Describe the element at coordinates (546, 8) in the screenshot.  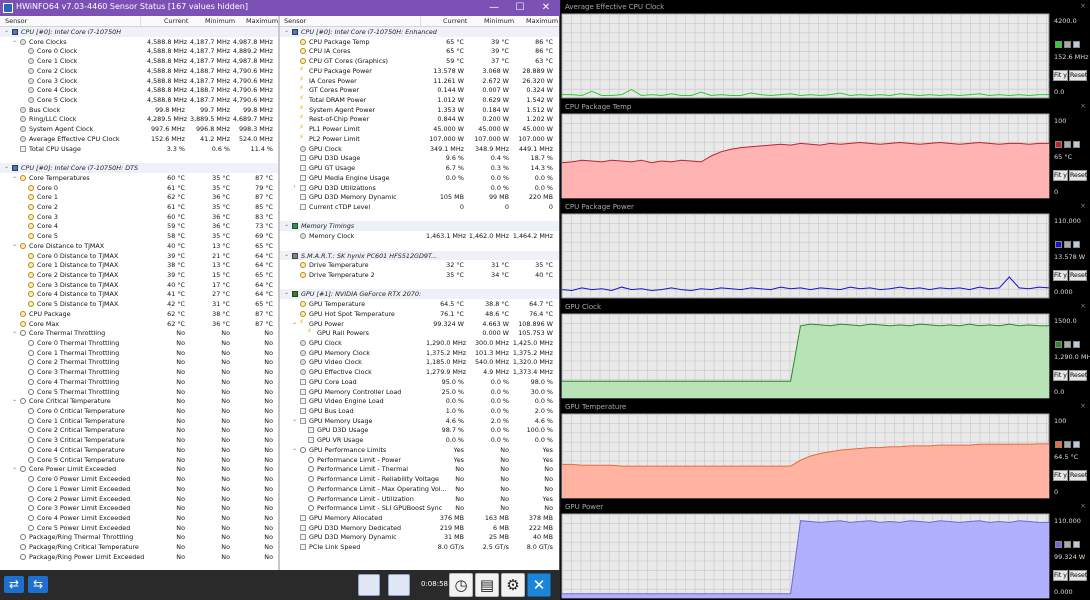
I see `close-button: ✕` at that location.